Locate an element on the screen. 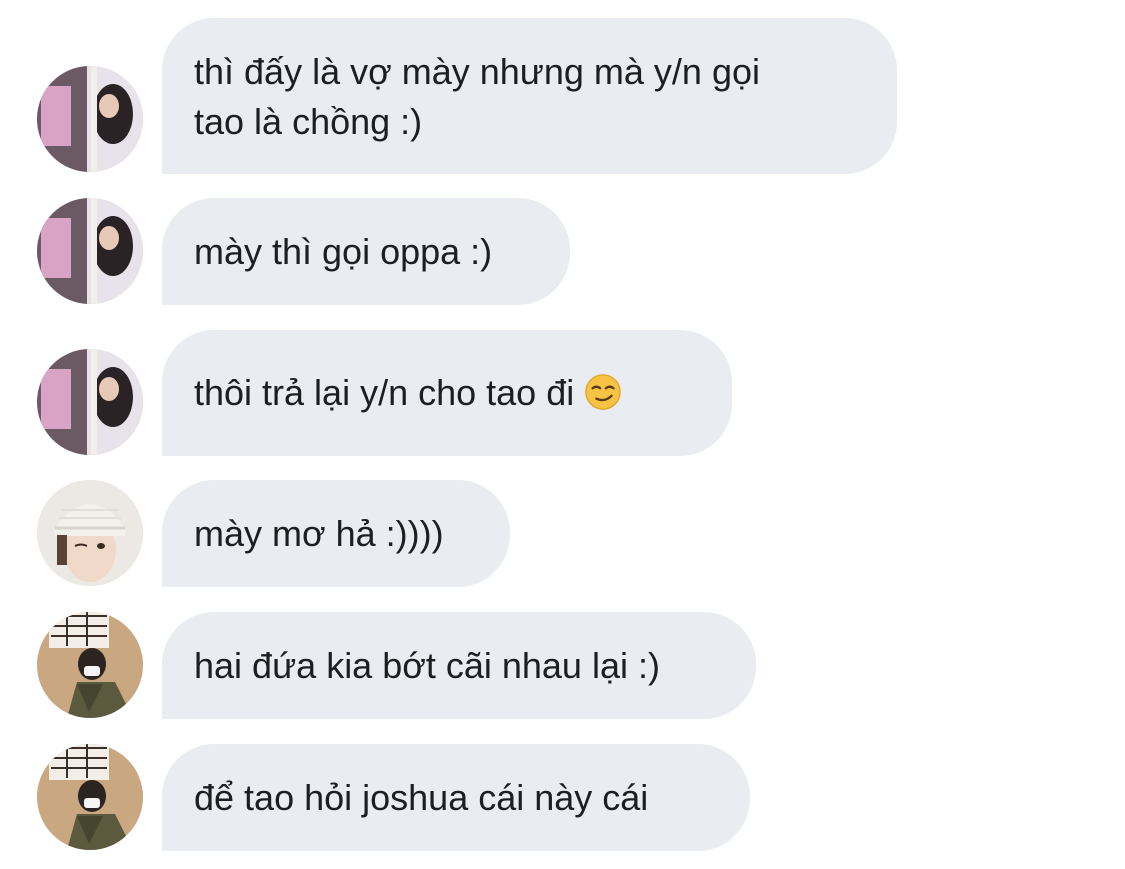 Image resolution: width=1125 pixels, height=869 pixels. girl-collage-avatar: ok is located at coordinates (90, 119).